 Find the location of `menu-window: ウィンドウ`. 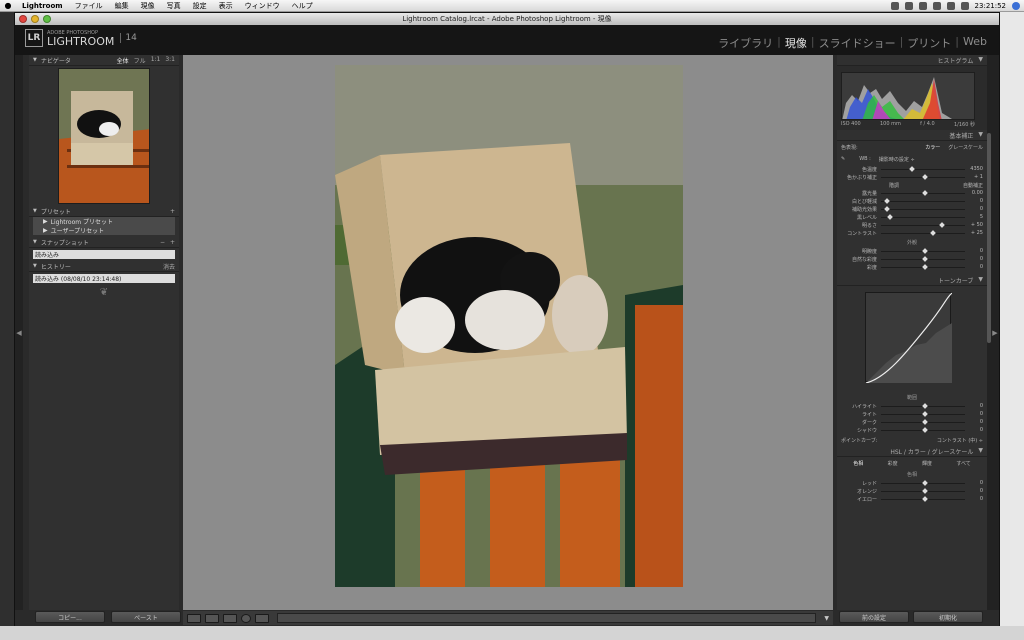

menu-window: ウィンドウ is located at coordinates (262, 6).